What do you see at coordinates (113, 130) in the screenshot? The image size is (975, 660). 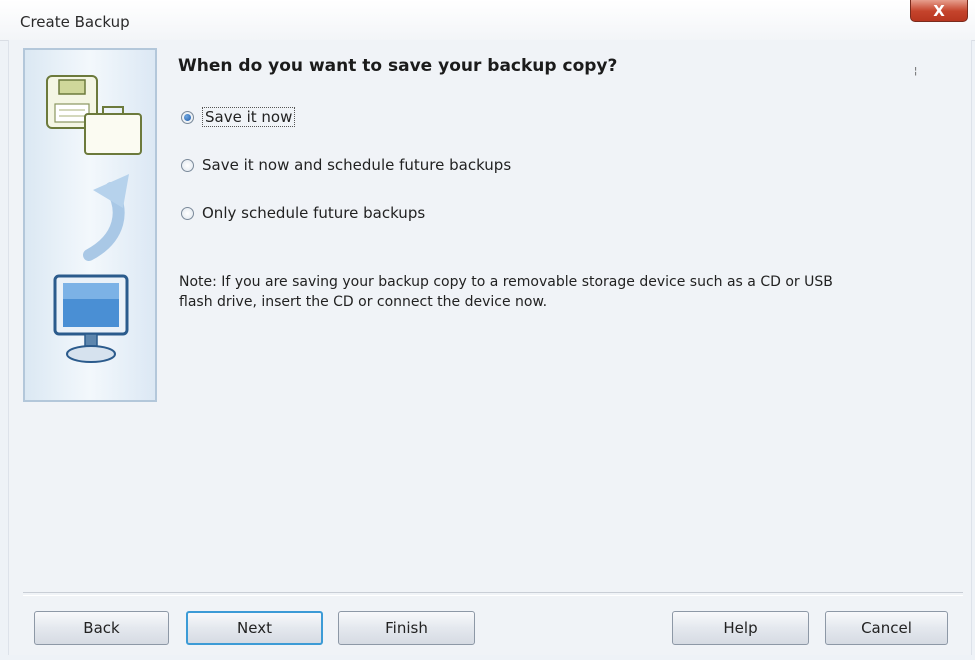 I see `briefcase-icon` at bounding box center [113, 130].